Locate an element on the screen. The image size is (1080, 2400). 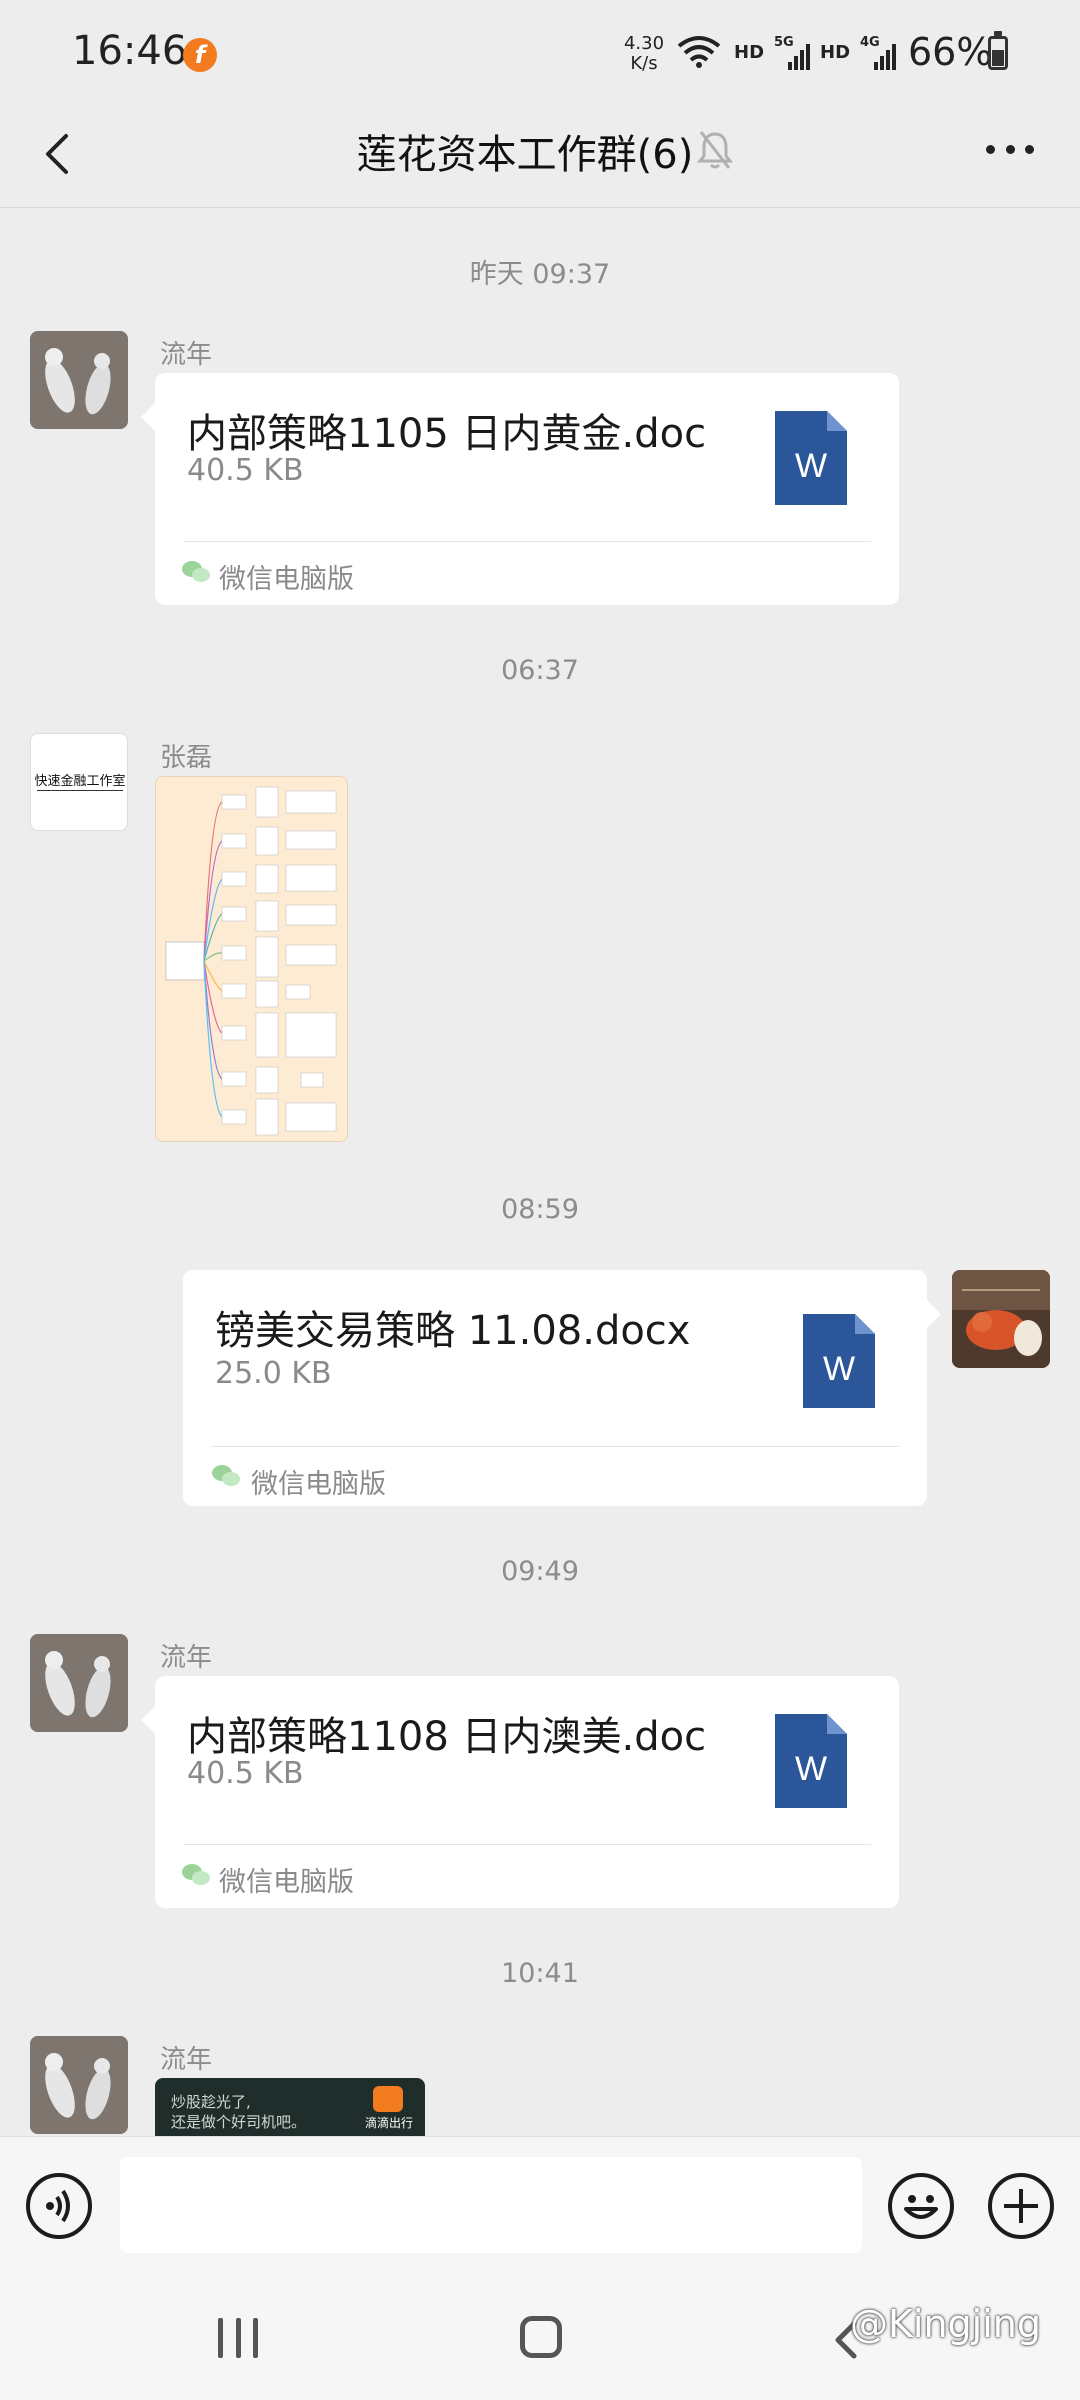
sender-name: 张磊 is located at coordinates (186, 758).